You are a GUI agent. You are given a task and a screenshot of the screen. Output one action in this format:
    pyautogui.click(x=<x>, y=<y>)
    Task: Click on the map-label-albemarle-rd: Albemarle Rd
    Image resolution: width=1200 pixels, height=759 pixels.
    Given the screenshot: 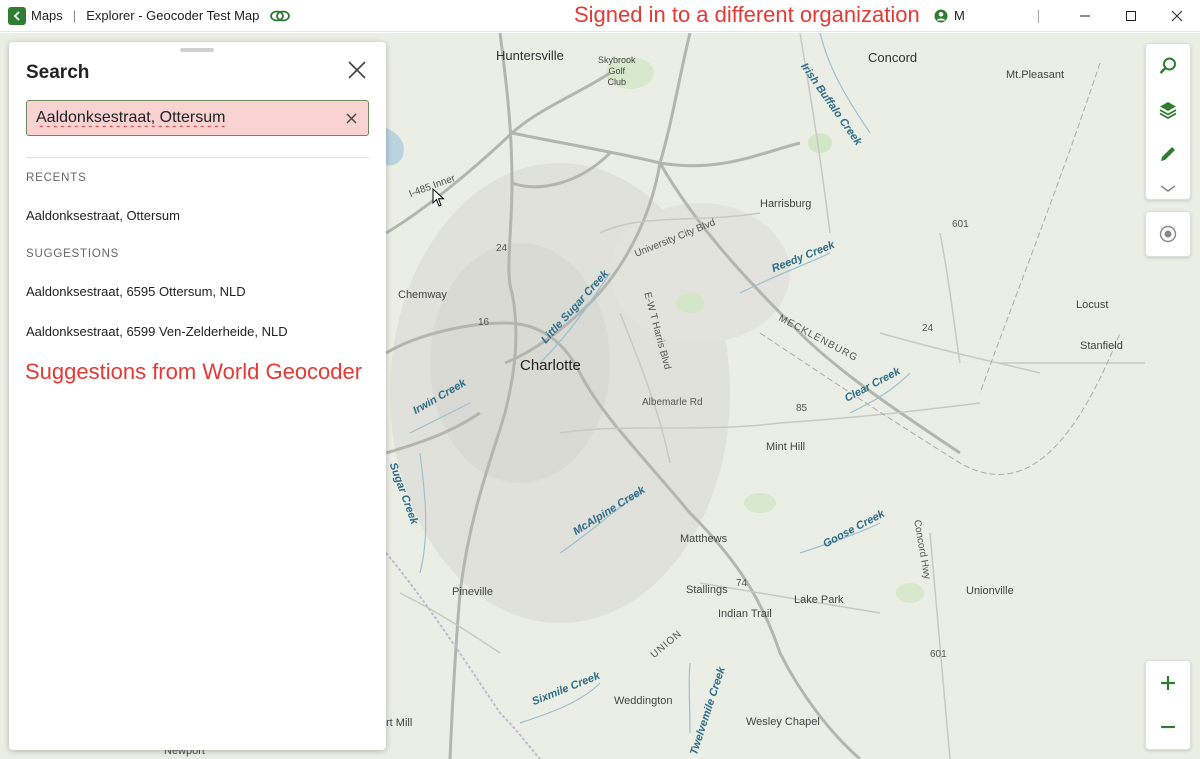 What is the action you would take?
    pyautogui.click(x=672, y=402)
    